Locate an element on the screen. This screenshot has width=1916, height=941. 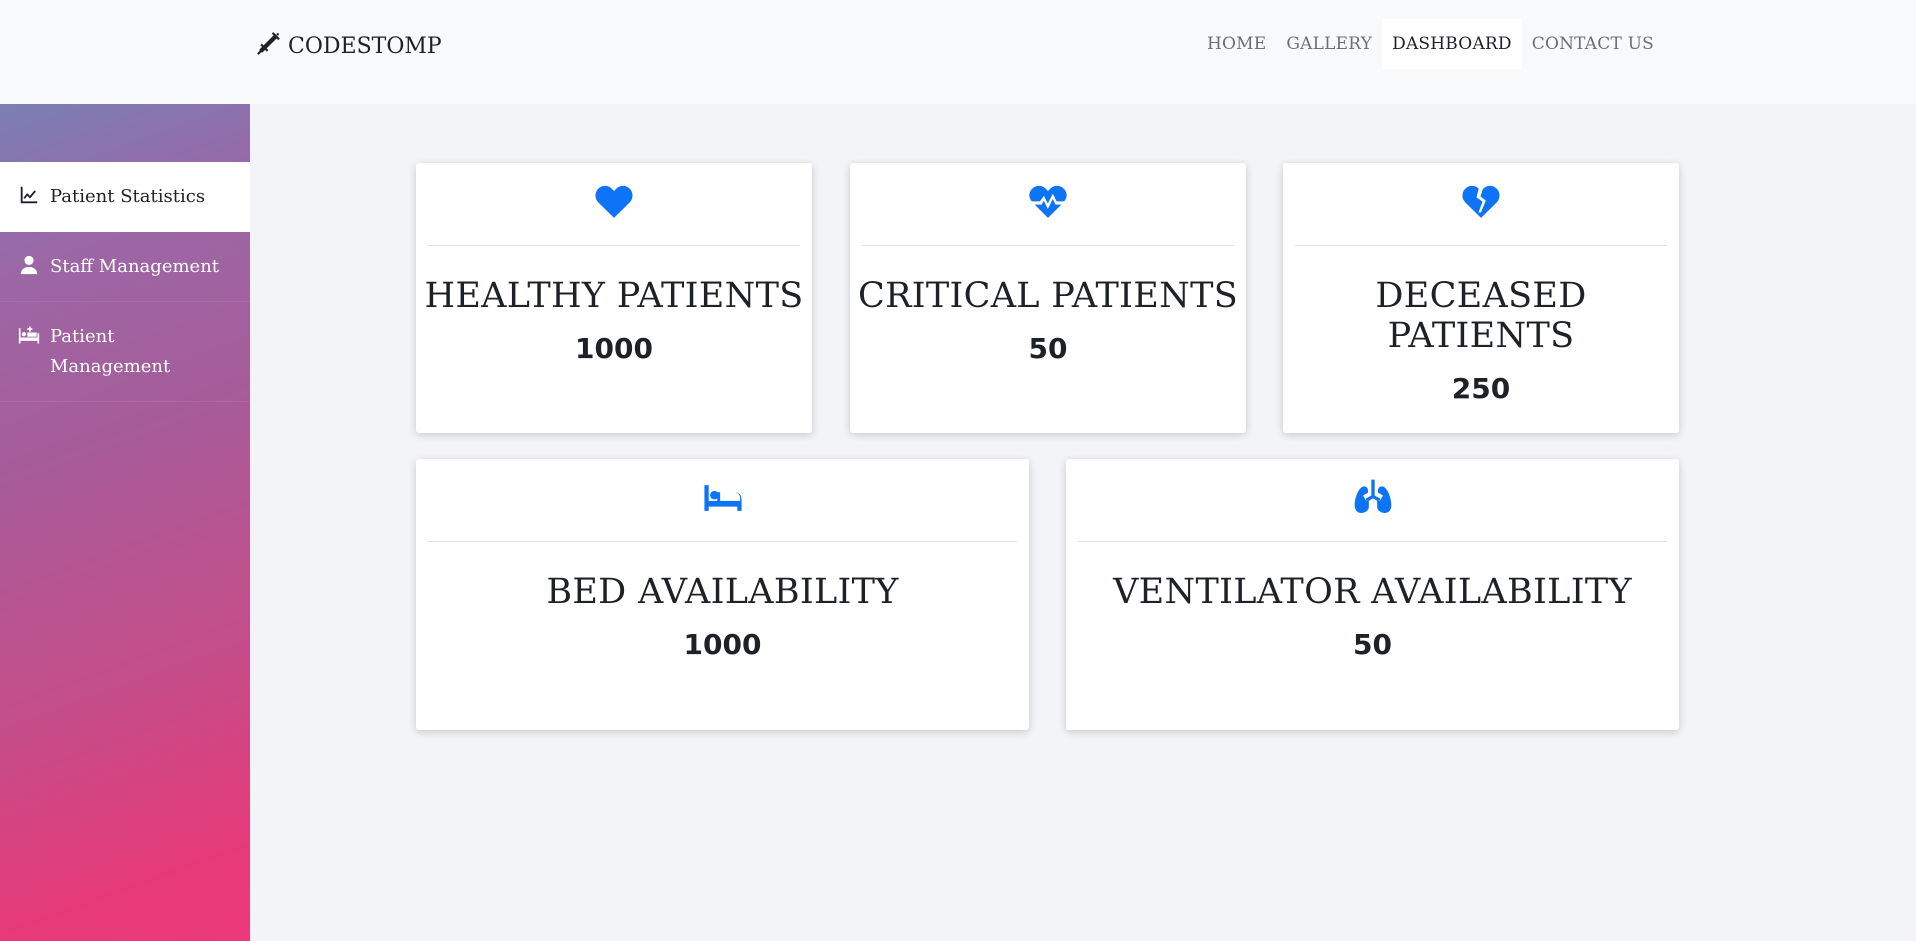
card-title: CRITICAL PATIENTS is located at coordinates (1048, 296).